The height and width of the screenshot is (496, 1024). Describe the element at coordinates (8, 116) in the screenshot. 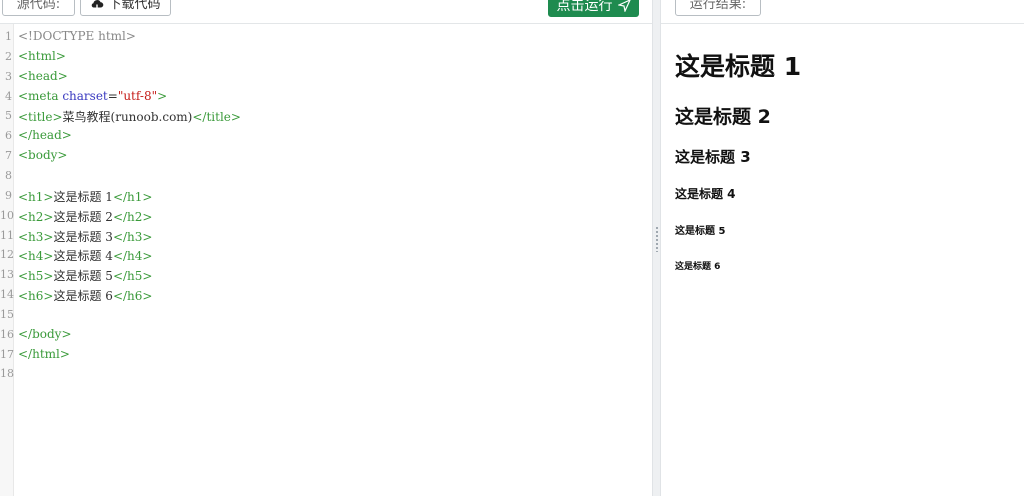

I see `line-number: 5` at that location.